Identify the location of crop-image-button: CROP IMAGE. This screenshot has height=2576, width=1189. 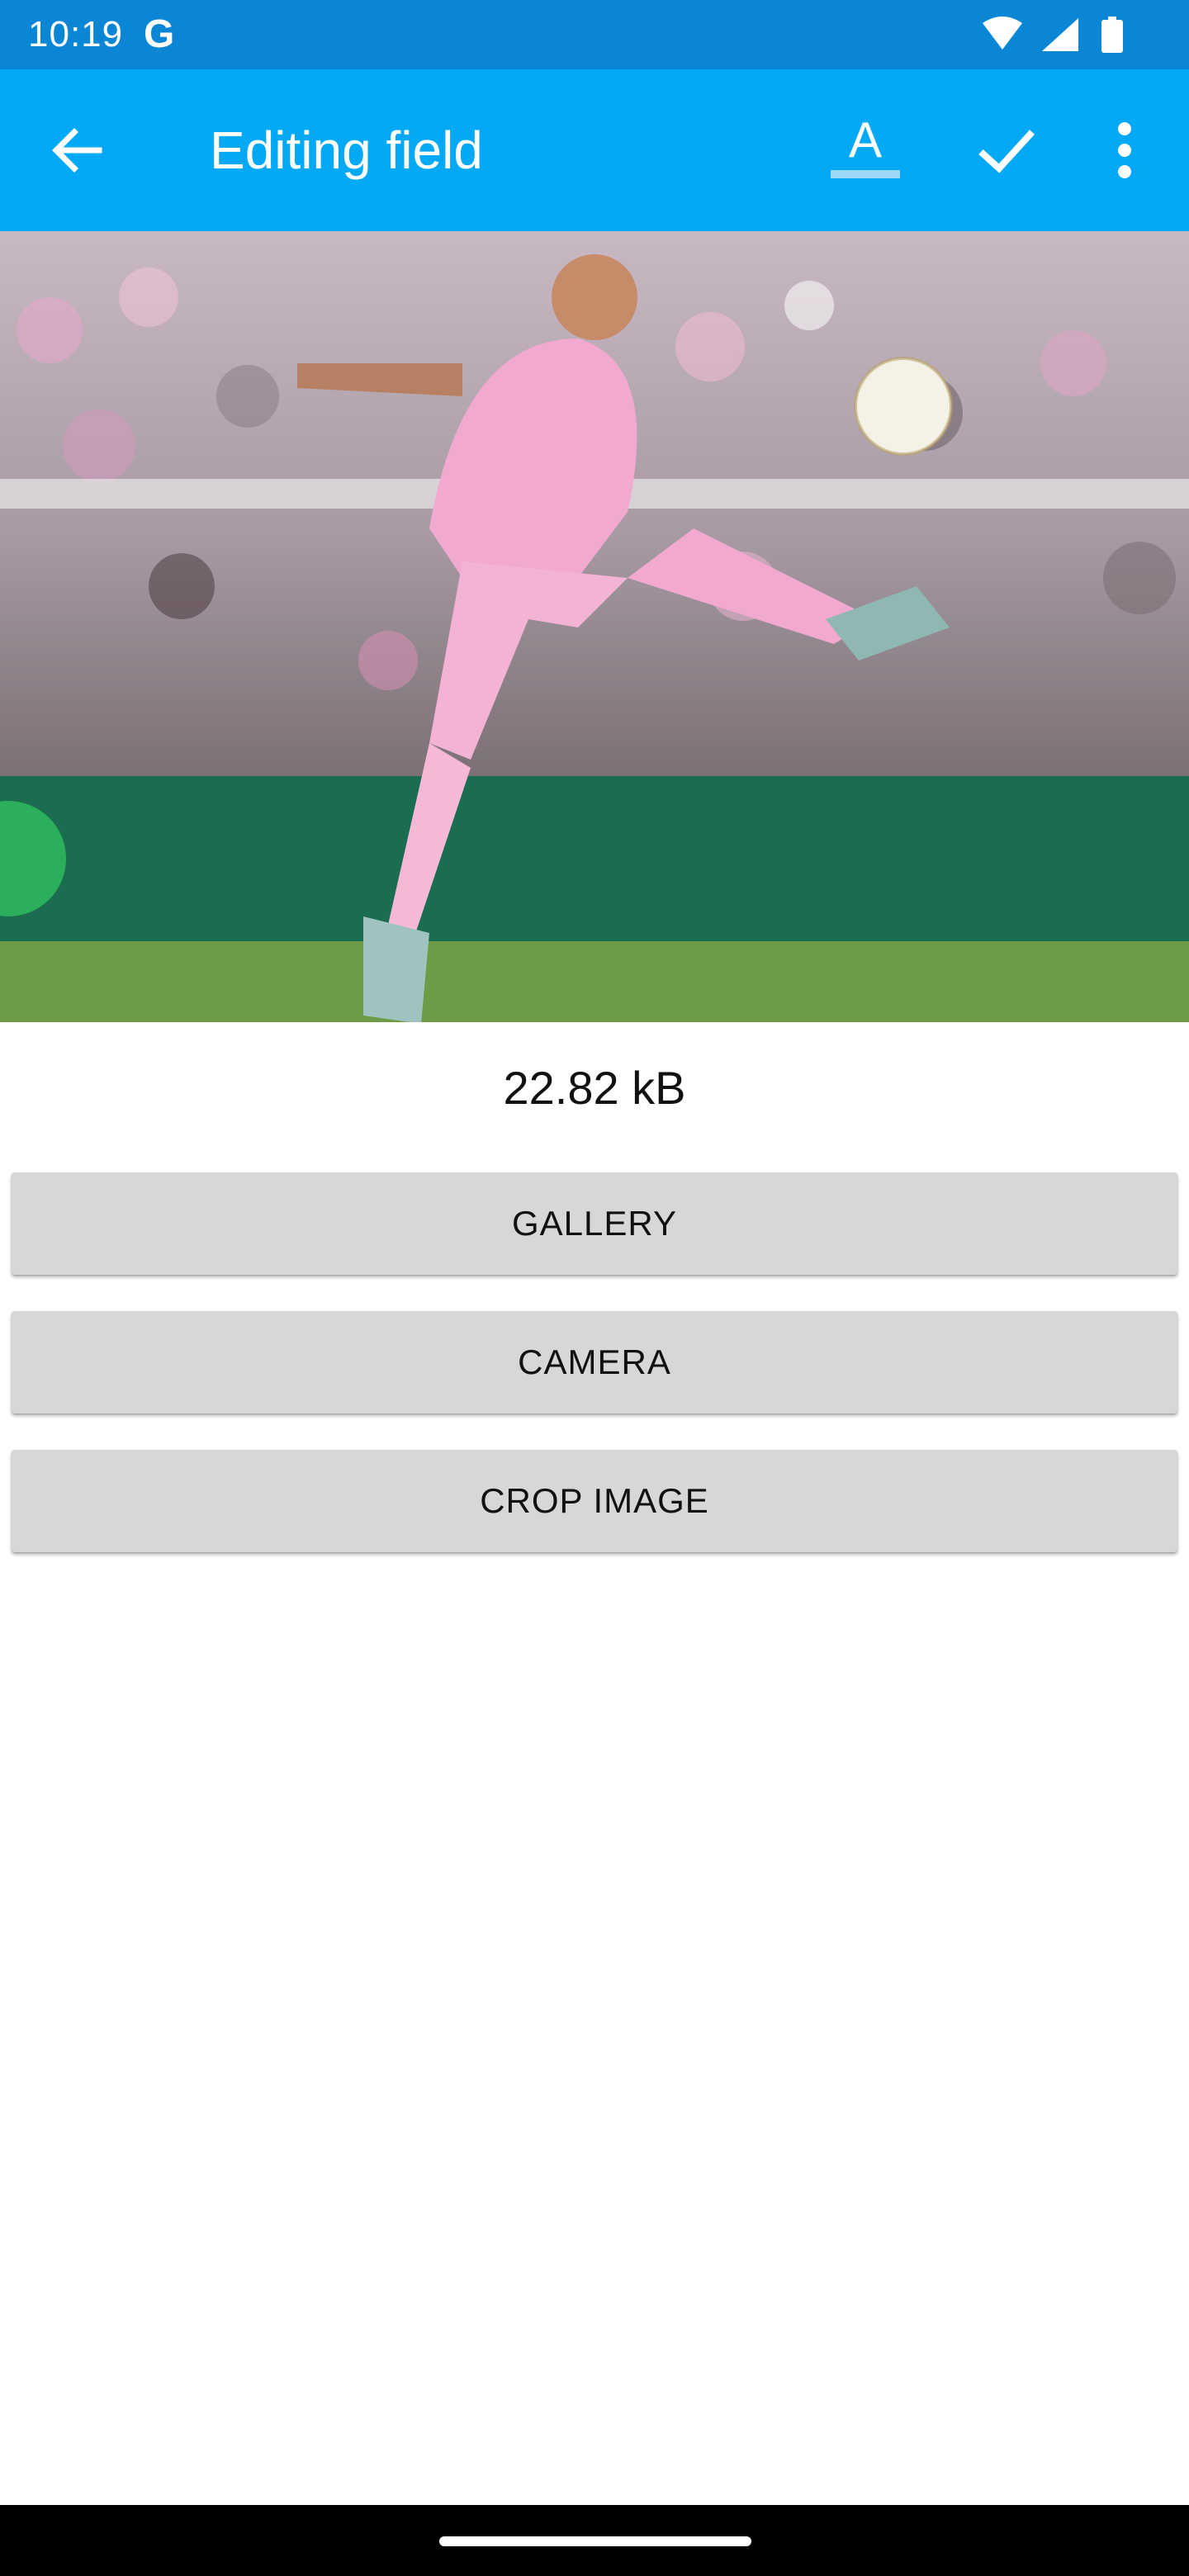
(594, 1501).